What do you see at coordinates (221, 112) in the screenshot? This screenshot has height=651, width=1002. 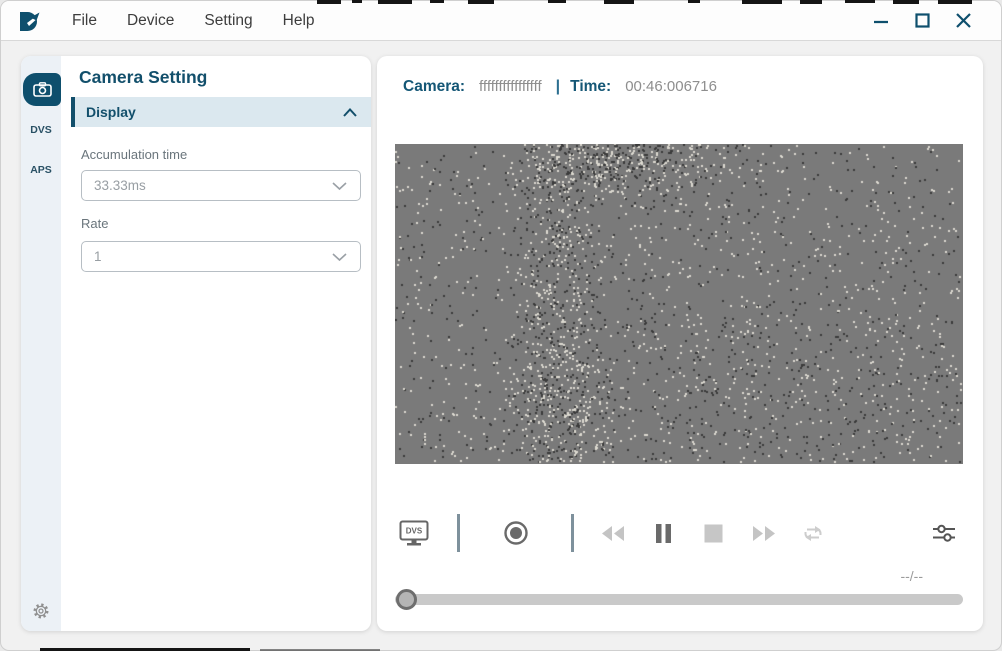 I see `display-section-header: Display` at bounding box center [221, 112].